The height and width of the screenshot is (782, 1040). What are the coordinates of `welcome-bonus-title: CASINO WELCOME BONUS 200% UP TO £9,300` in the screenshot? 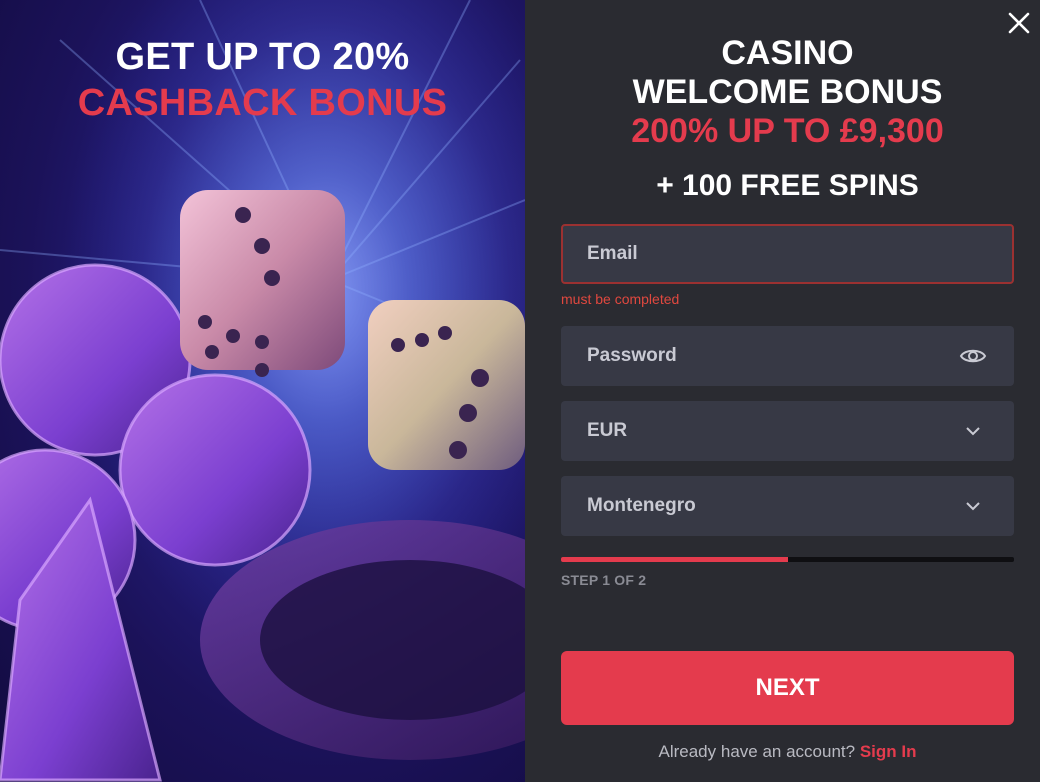 It's located at (787, 92).